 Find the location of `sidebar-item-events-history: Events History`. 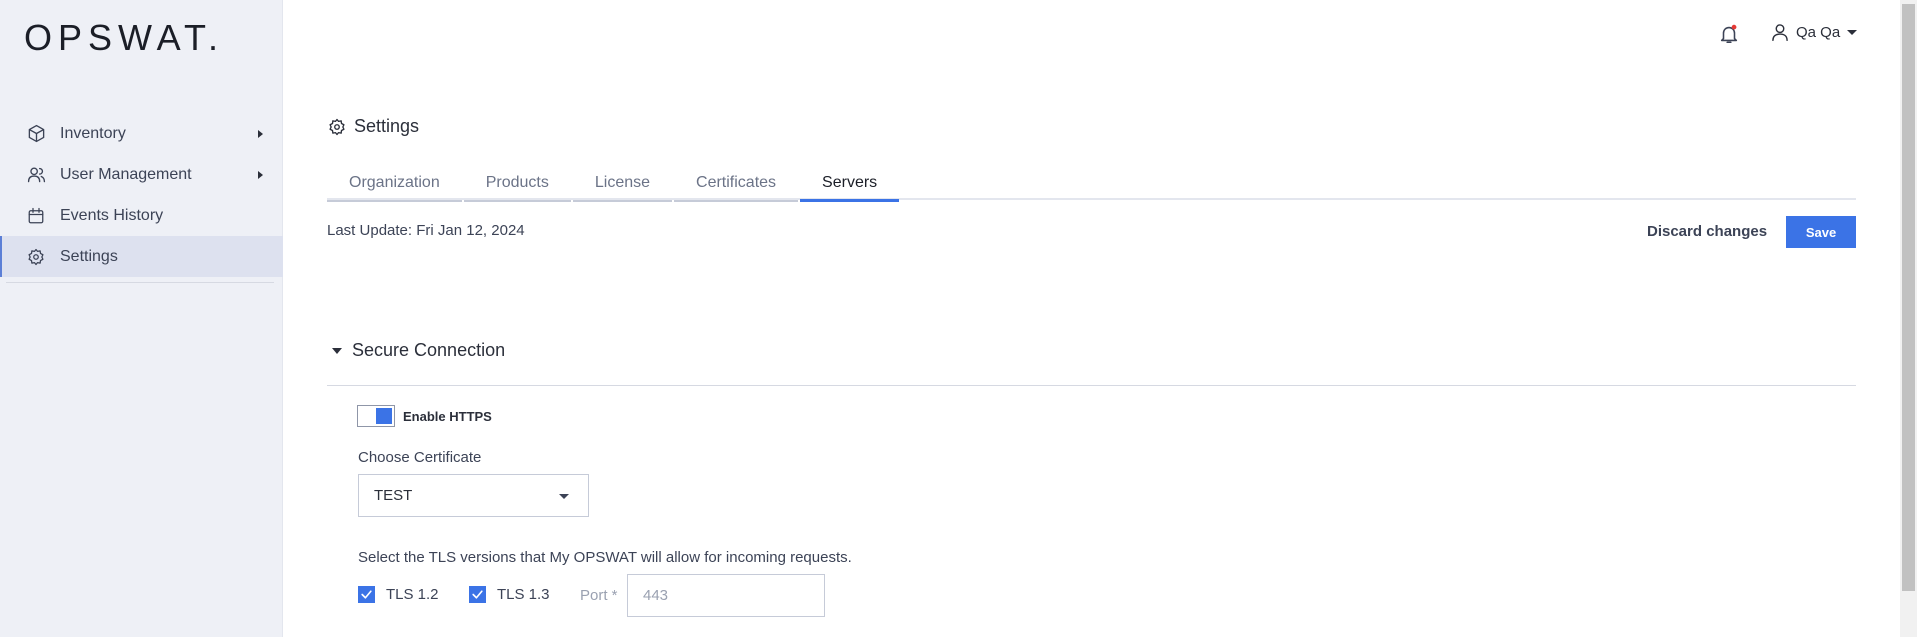

sidebar-item-events-history: Events History is located at coordinates (141, 215).